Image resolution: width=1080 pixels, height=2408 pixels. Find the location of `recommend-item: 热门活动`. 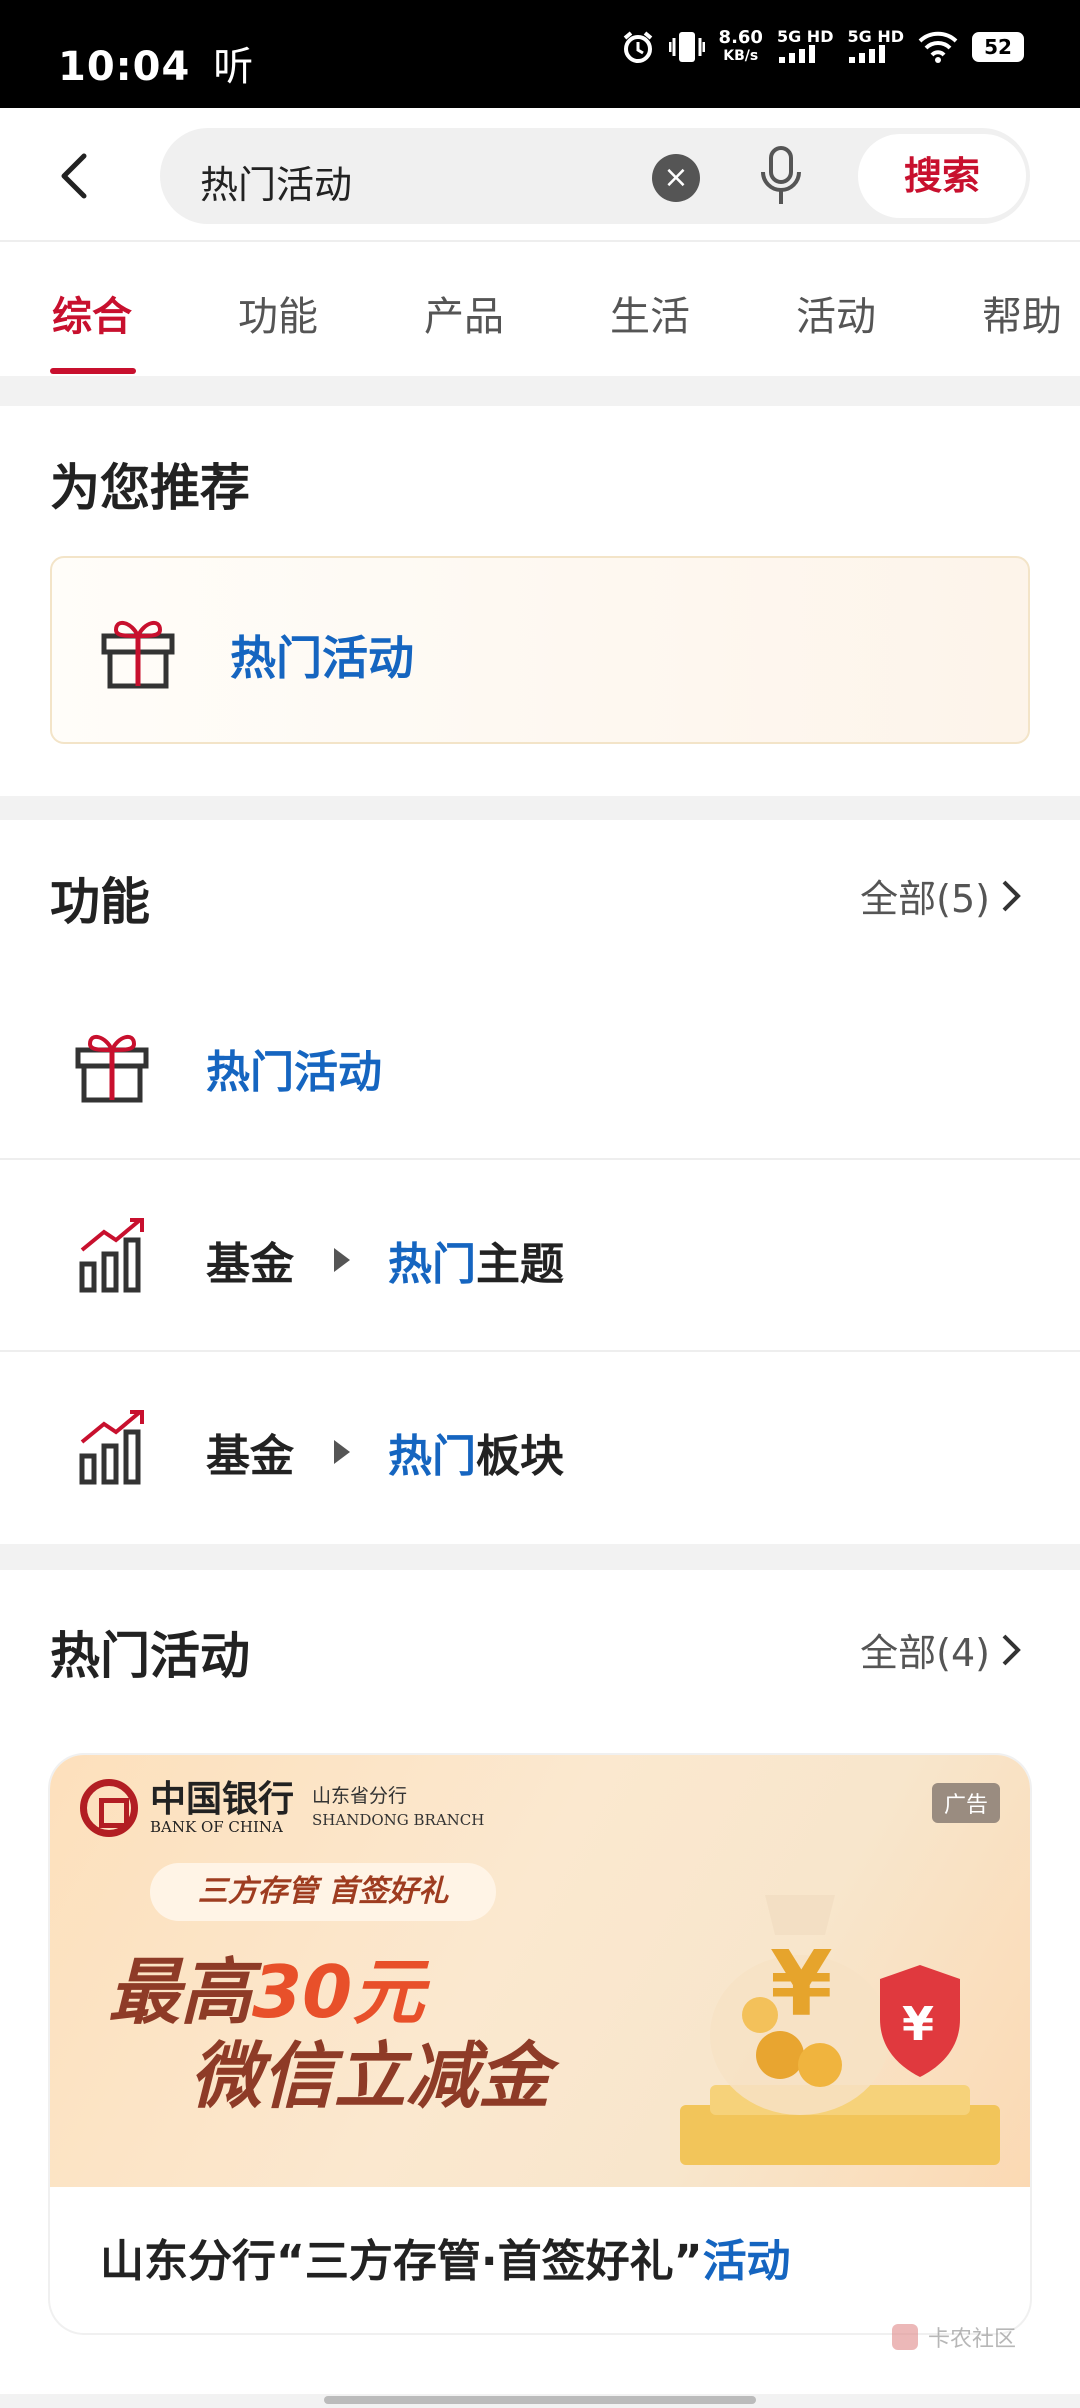

recommend-item: 热门活动 is located at coordinates (540, 650).